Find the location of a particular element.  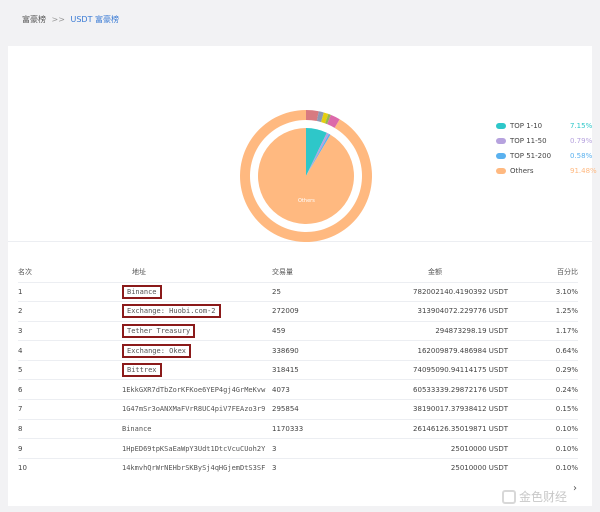

amount-cell: 313904072.229776 USDT is located at coordinates (435, 311).